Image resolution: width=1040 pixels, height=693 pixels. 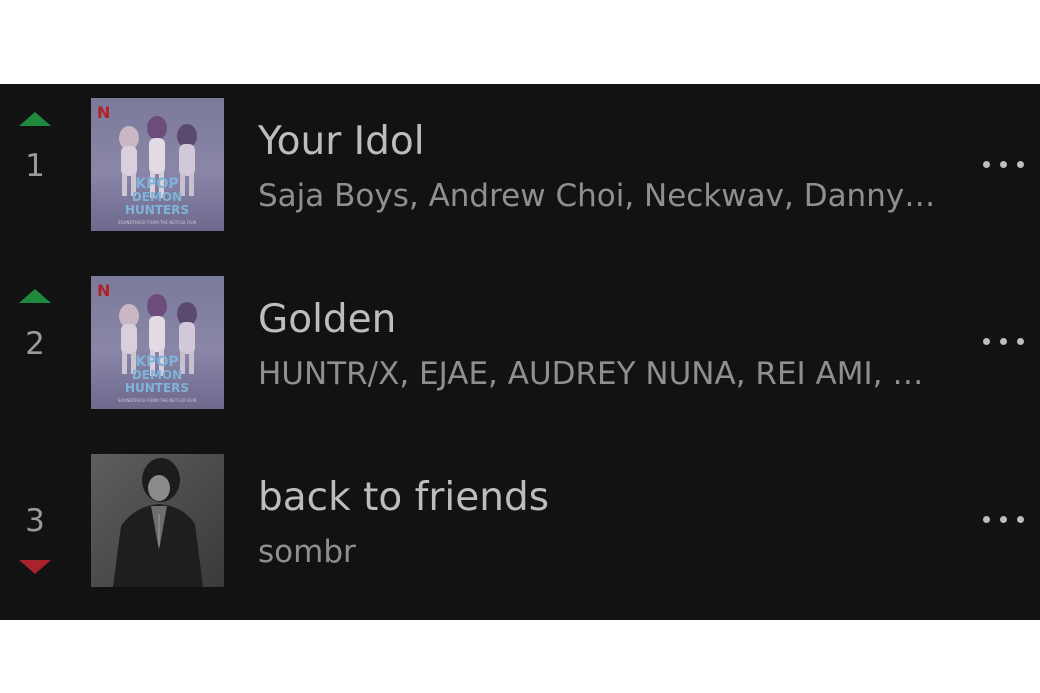 I want to click on album-cover, so click(x=157, y=520).